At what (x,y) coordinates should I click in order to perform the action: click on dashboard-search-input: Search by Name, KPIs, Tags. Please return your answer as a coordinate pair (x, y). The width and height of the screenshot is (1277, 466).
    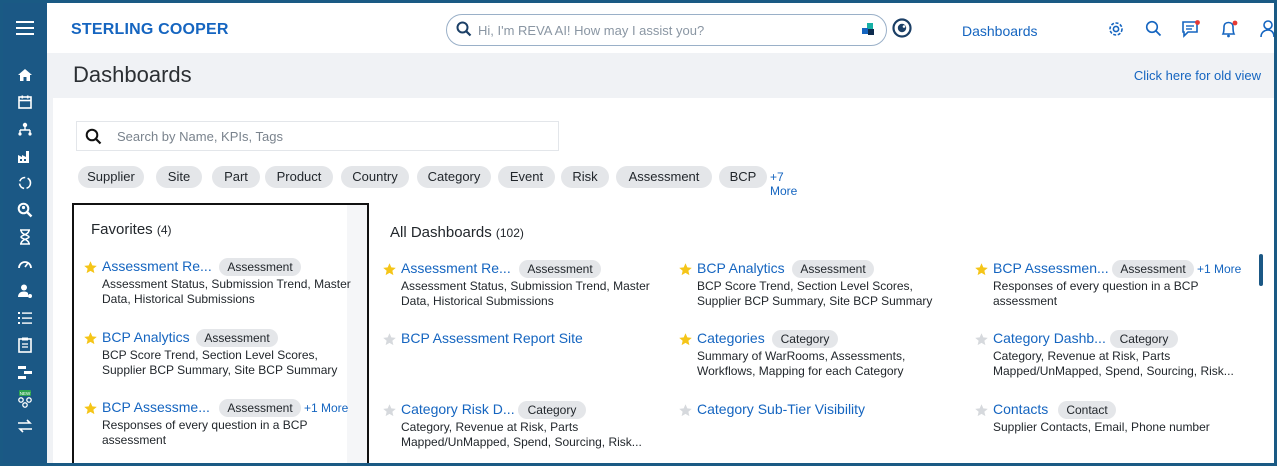
    Looking at the image, I should click on (317, 136).